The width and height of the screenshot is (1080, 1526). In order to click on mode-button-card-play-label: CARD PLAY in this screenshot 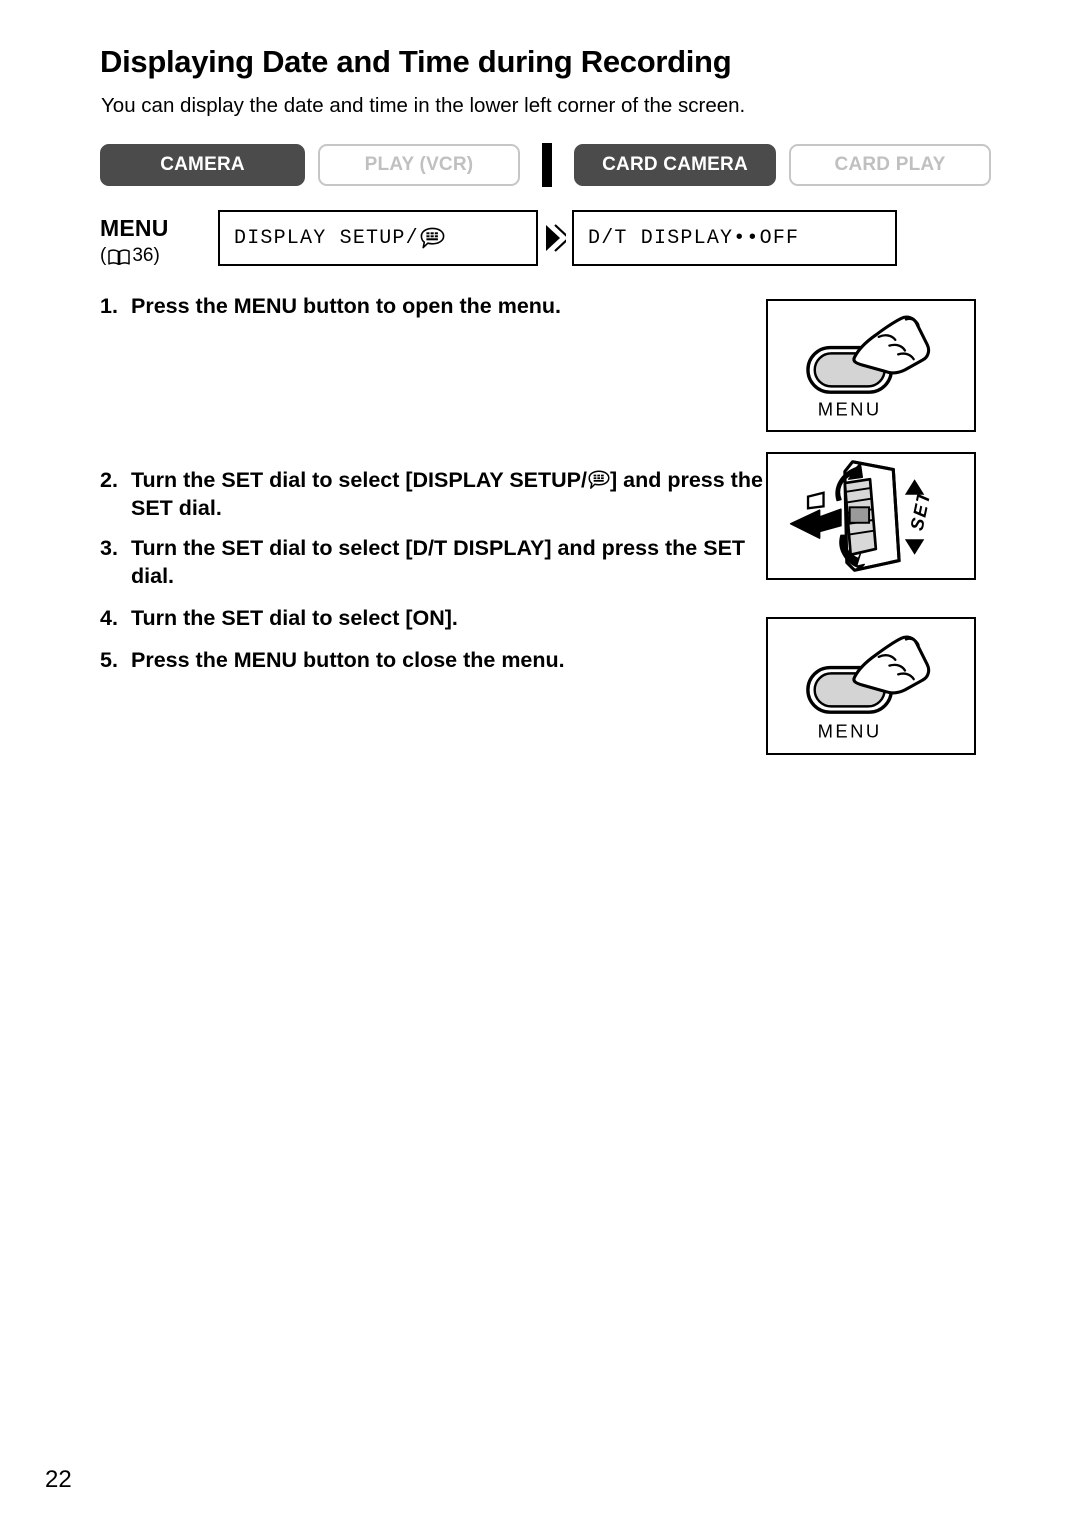, I will do `click(890, 164)`.